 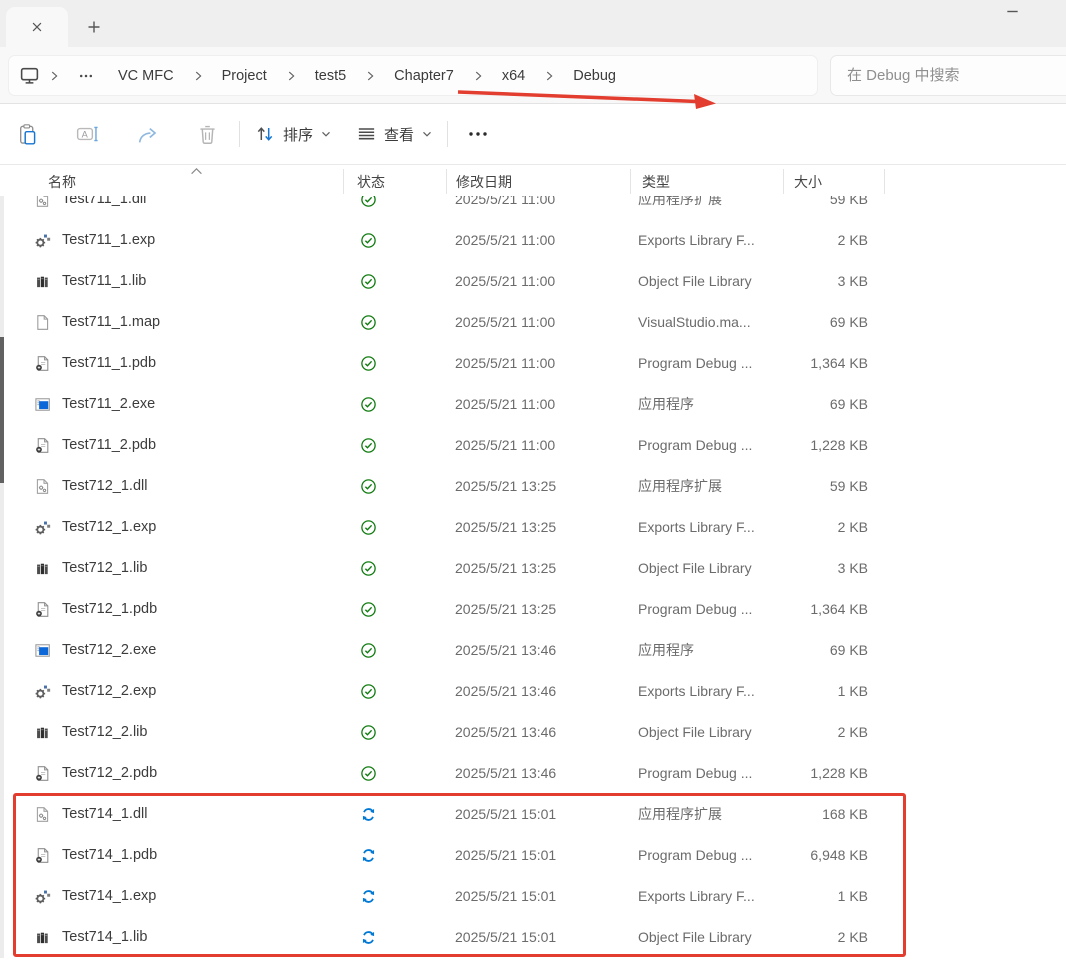 What do you see at coordinates (594, 76) in the screenshot?
I see `breadcrumb-item-debug: Debug` at bounding box center [594, 76].